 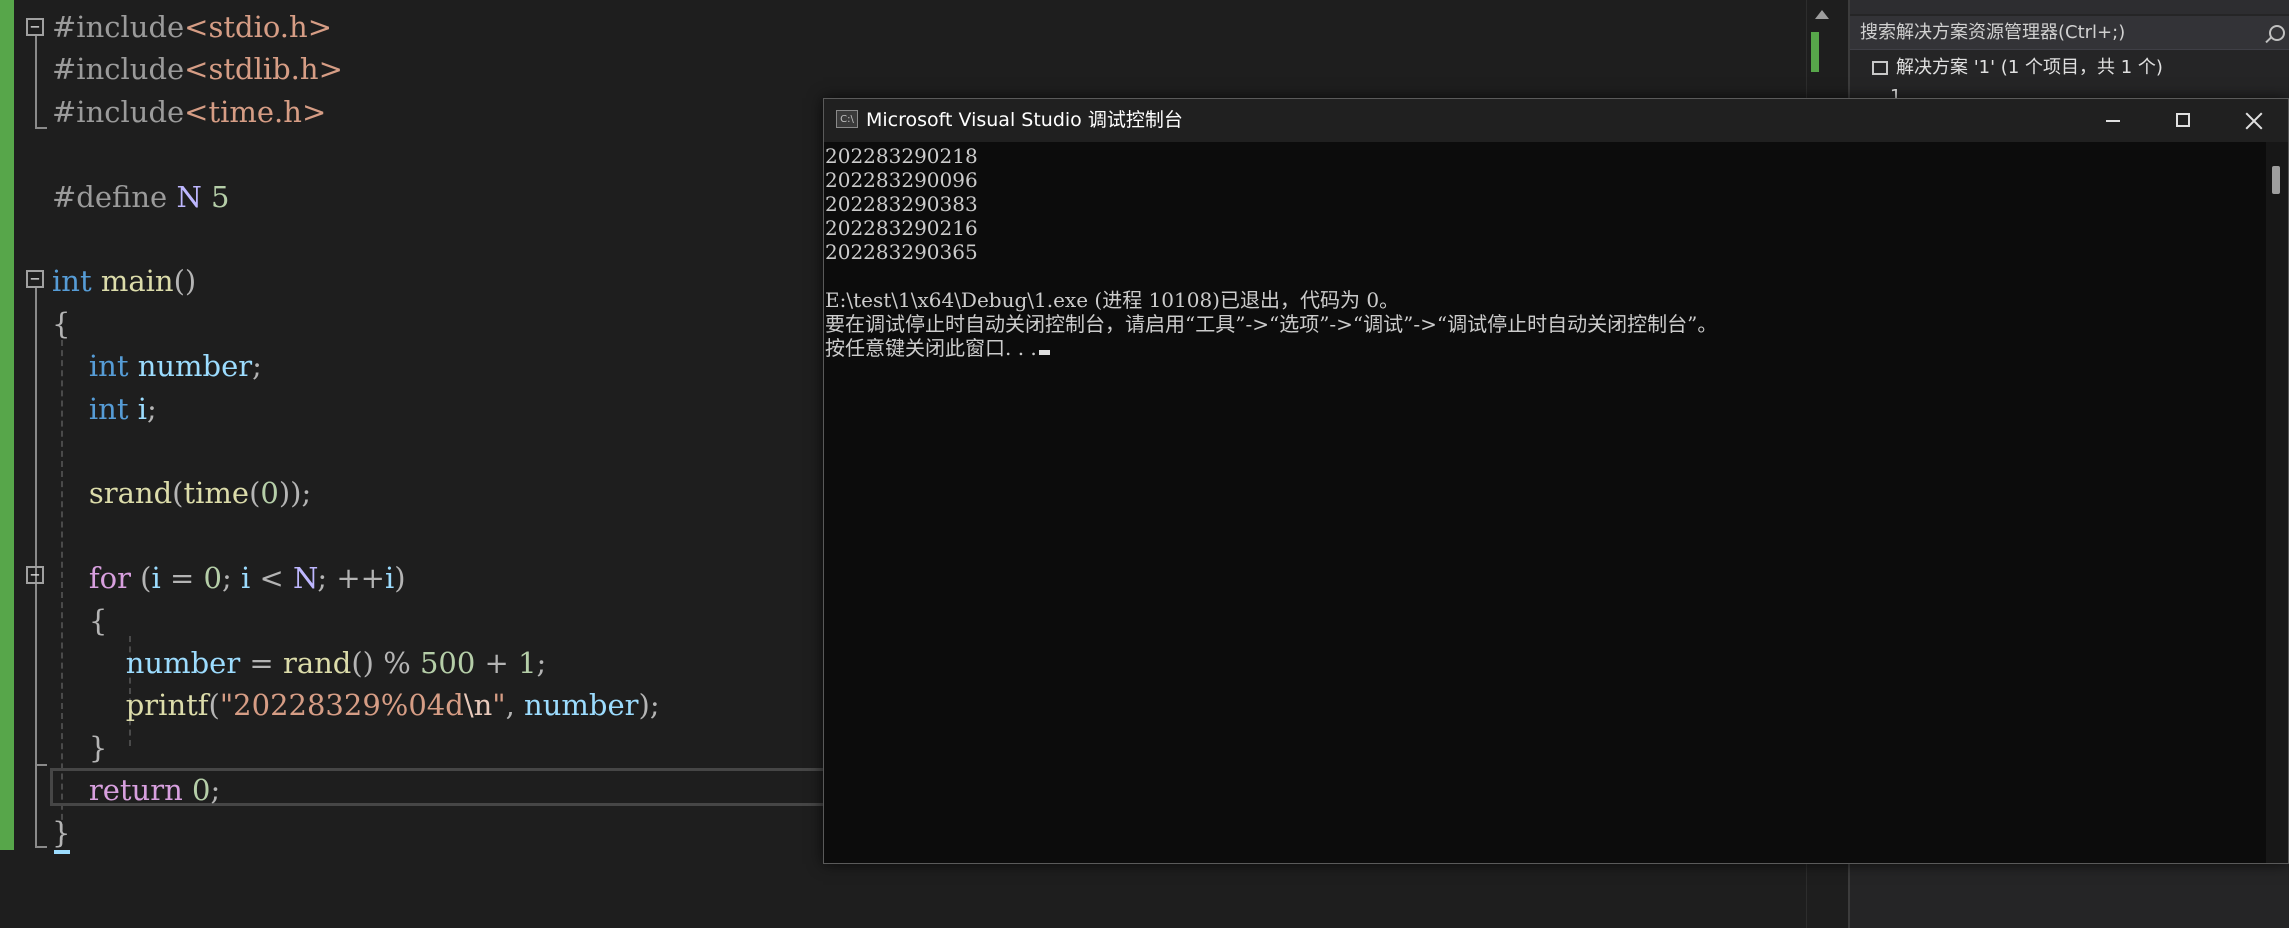 What do you see at coordinates (35, 27) in the screenshot?
I see `collapse-includes-button: −` at bounding box center [35, 27].